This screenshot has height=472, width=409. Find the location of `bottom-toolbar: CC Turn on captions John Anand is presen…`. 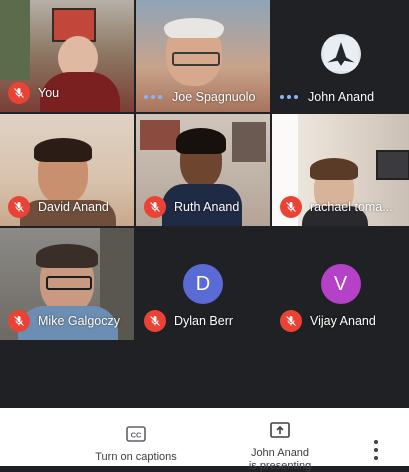

bottom-toolbar: CC Turn on captions John Anand is presen… is located at coordinates (204, 440).